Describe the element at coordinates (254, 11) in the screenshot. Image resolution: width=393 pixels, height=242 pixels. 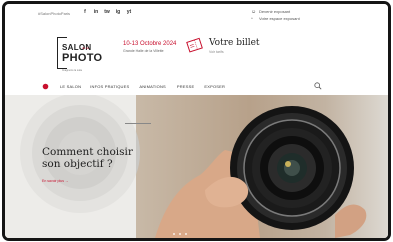
I see `user-icon: ☺` at that location.